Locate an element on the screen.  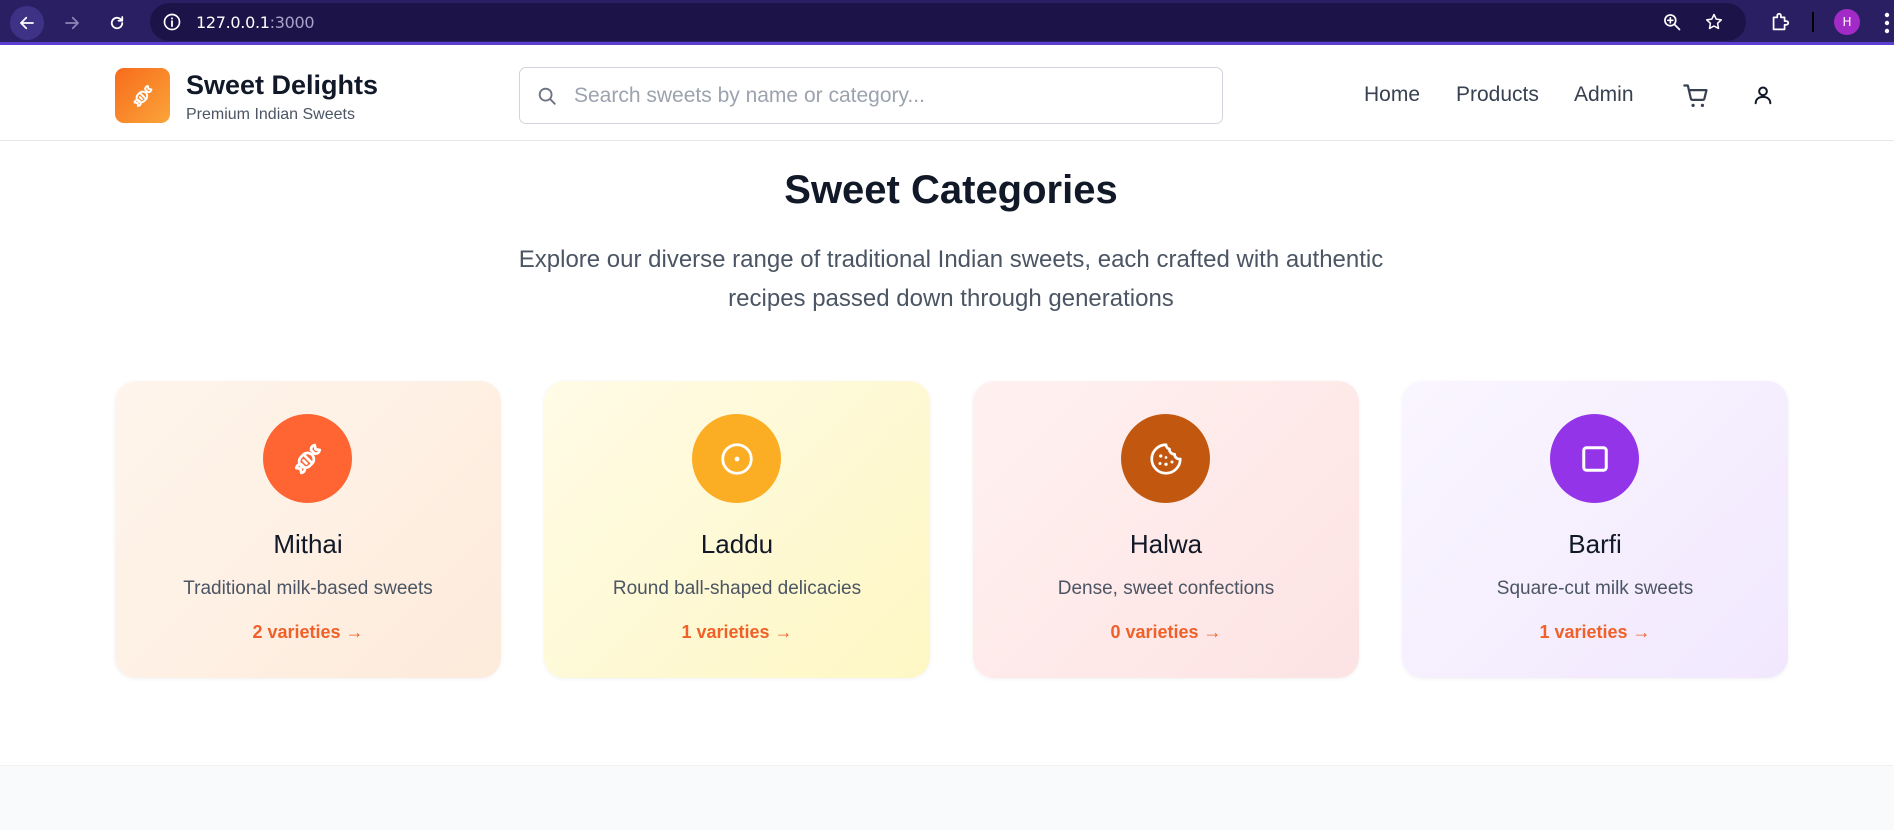
search-icon is located at coordinates (547, 96).